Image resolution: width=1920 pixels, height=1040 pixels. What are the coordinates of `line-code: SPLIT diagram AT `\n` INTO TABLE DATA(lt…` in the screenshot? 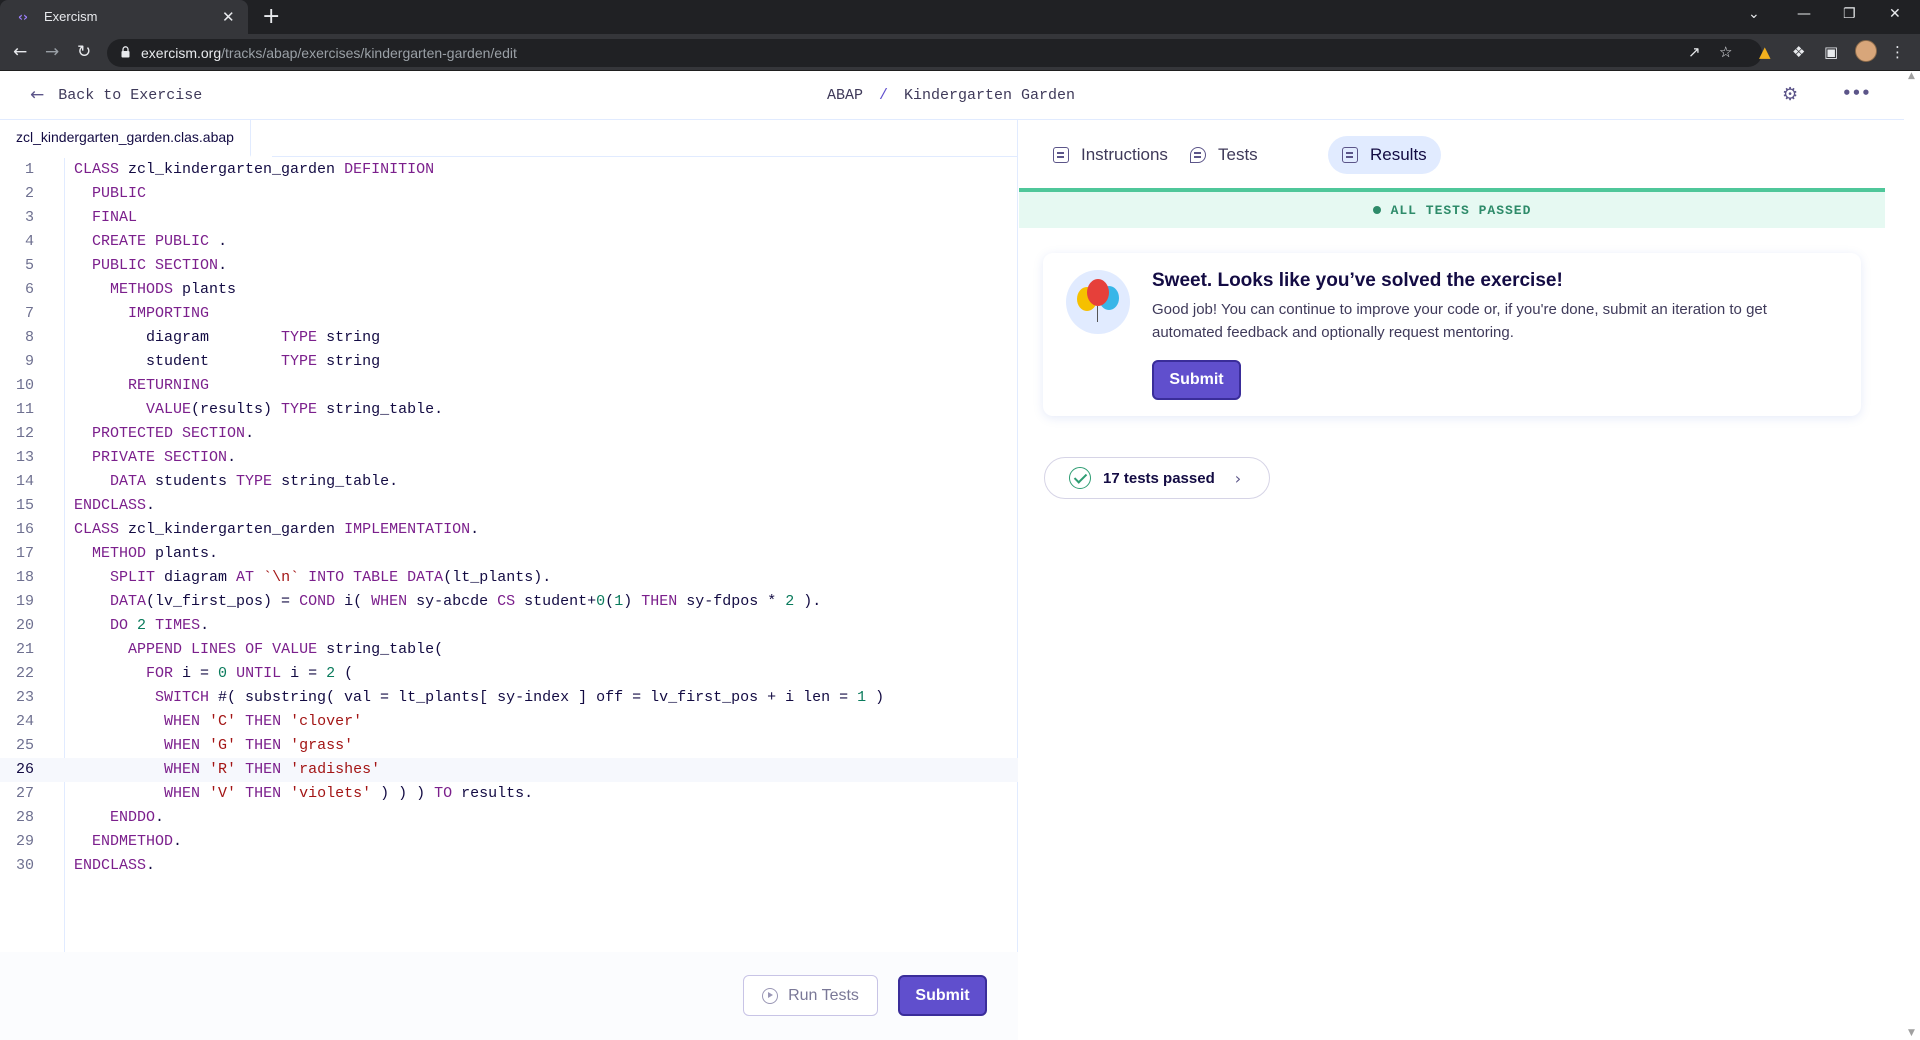 It's located at (331, 577).